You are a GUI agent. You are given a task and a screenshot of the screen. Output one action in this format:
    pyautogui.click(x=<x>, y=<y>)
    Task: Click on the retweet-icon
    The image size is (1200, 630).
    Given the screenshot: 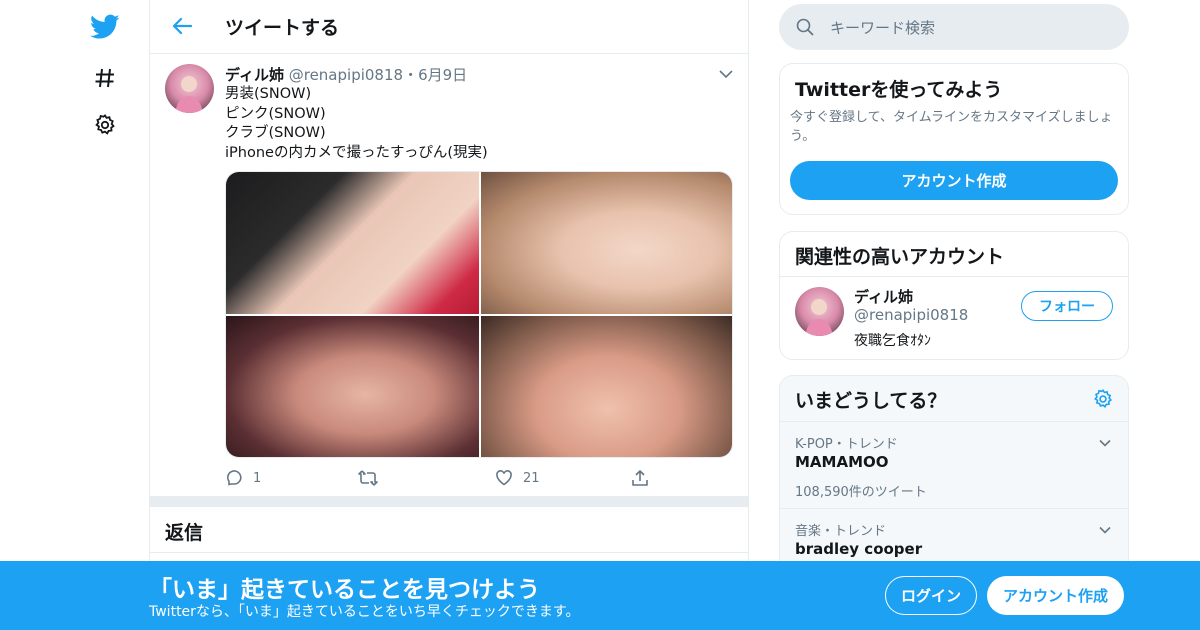 What is the action you would take?
    pyautogui.click(x=368, y=478)
    